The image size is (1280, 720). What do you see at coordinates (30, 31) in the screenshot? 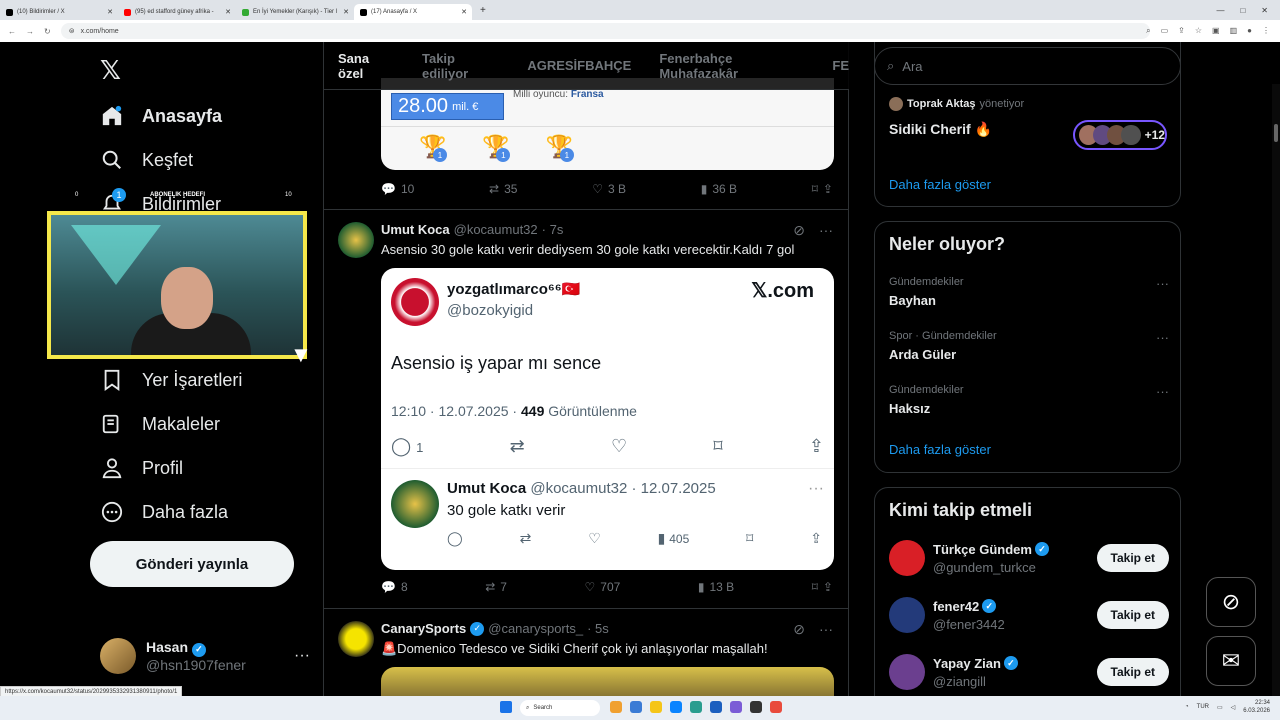
I see `forward-icon: →` at bounding box center [30, 31].